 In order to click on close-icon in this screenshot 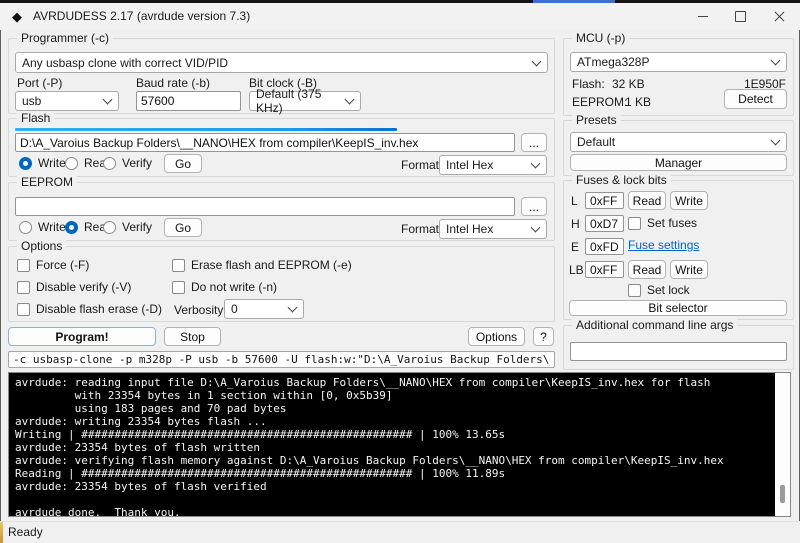, I will do `click(779, 16)`.